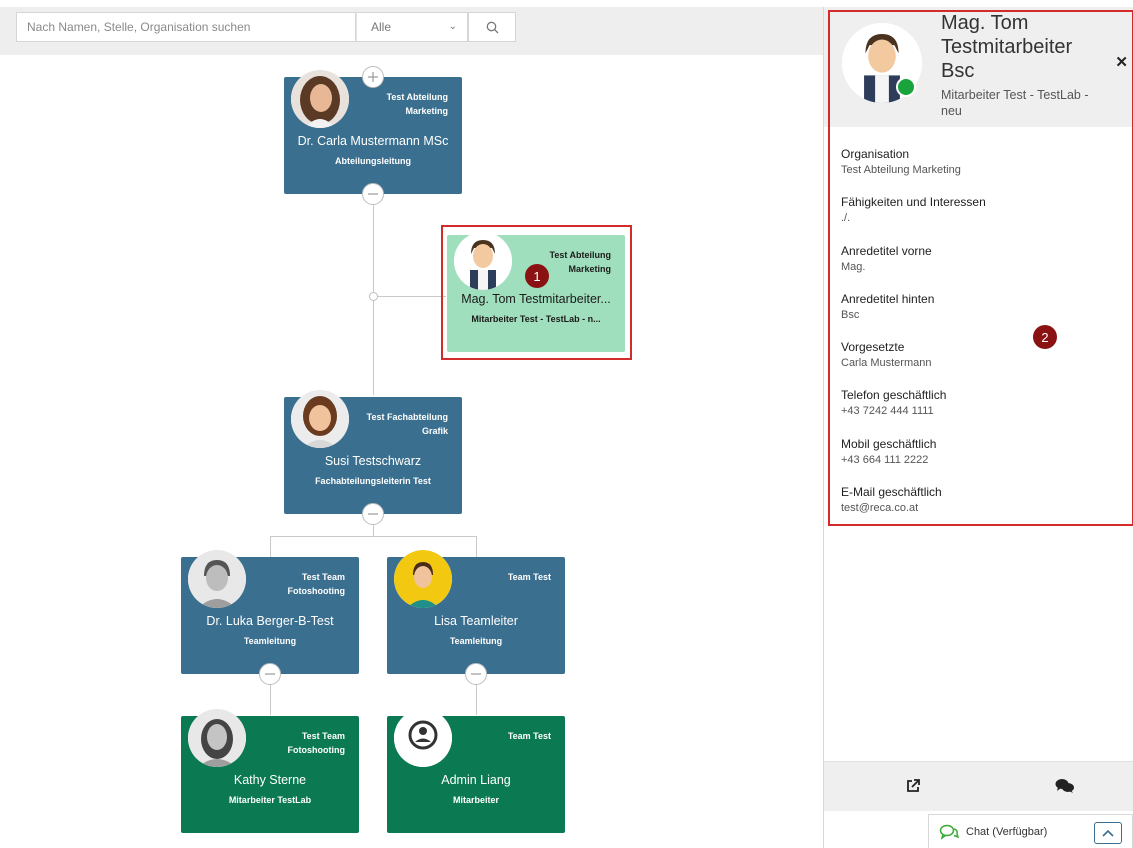 The height and width of the screenshot is (848, 1133). Describe the element at coordinates (373, 141) in the screenshot. I see `node-name: Dr. Carla Mustermann MSc` at that location.